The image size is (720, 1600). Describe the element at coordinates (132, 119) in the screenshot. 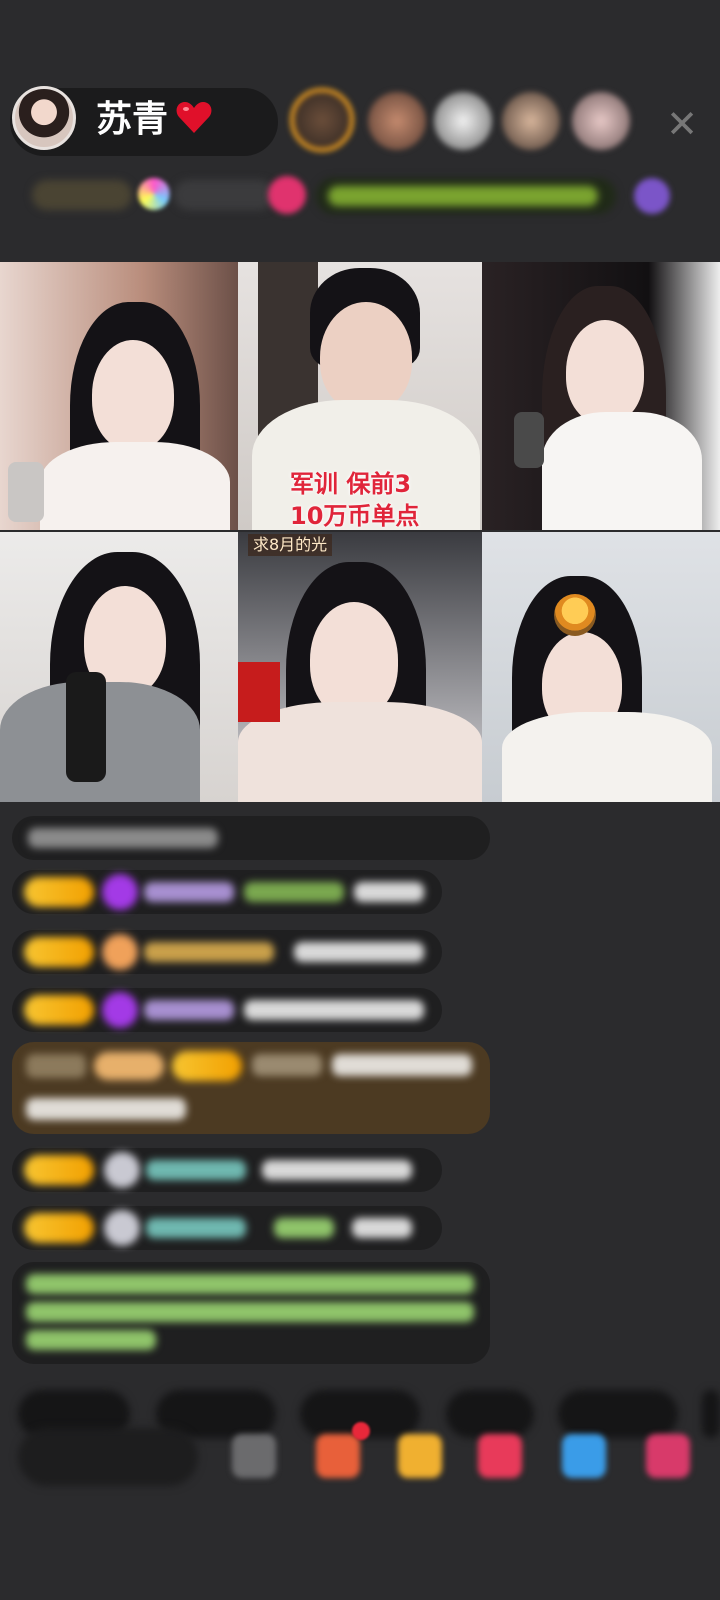

I see `host-name: 苏青` at that location.